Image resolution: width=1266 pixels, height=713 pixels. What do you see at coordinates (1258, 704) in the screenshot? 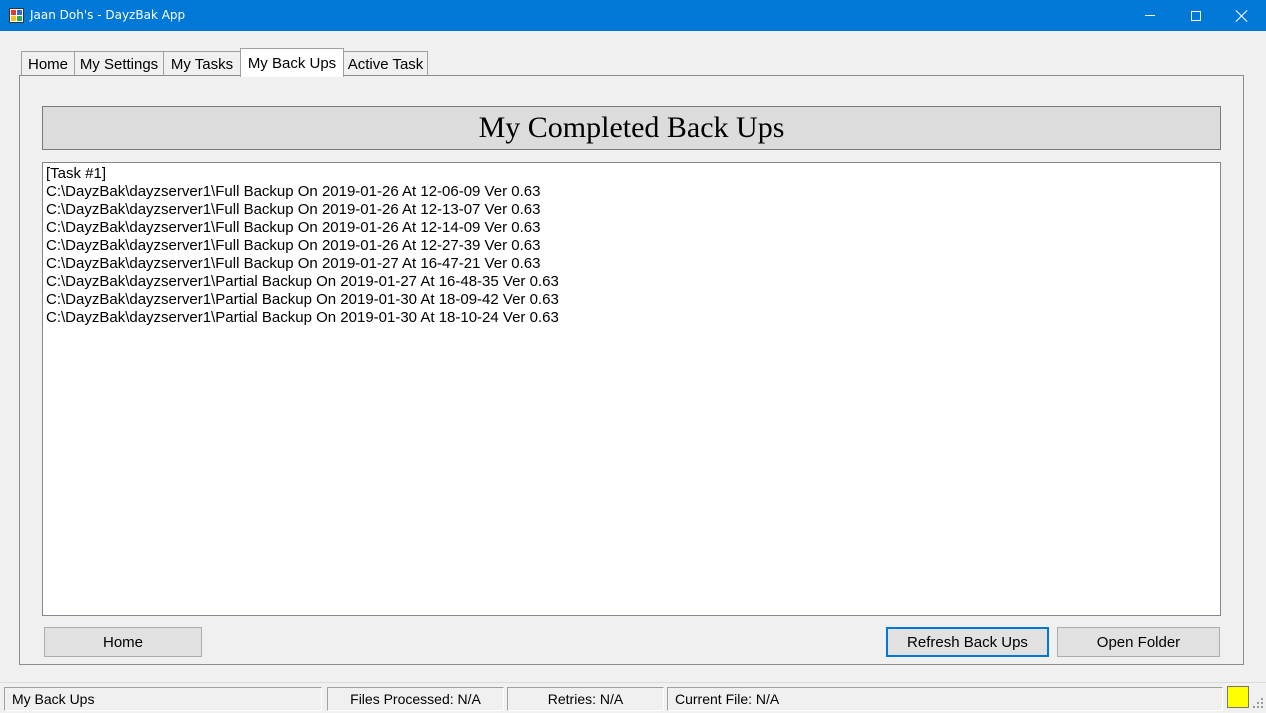
I see `resize-grip-icon` at bounding box center [1258, 704].